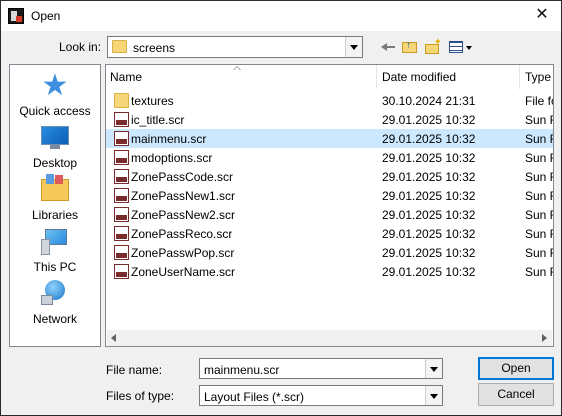 The width and height of the screenshot is (562, 416). I want to click on file-name-cell: ZonePasswPop.scr, so click(183, 253).